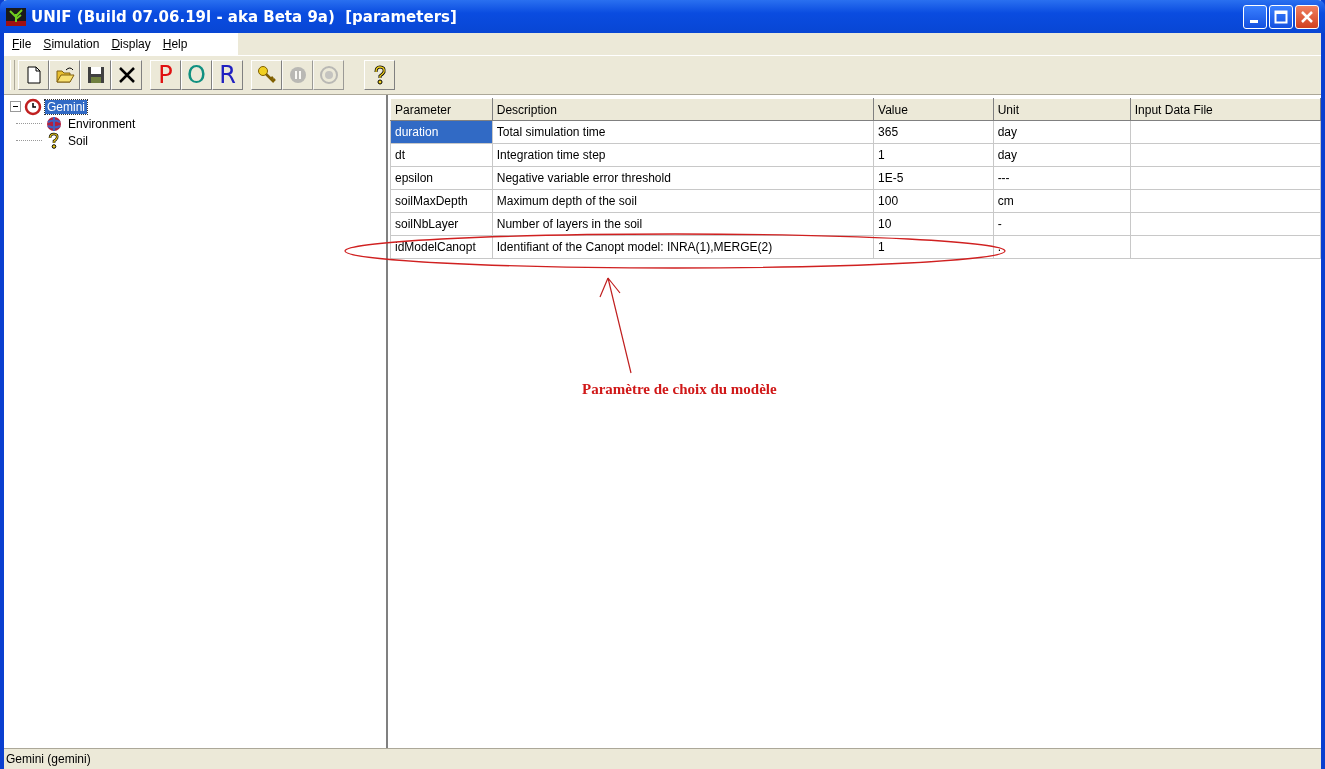 The width and height of the screenshot is (1325, 769). Describe the element at coordinates (328, 75) in the screenshot. I see `stop-icon` at that location.